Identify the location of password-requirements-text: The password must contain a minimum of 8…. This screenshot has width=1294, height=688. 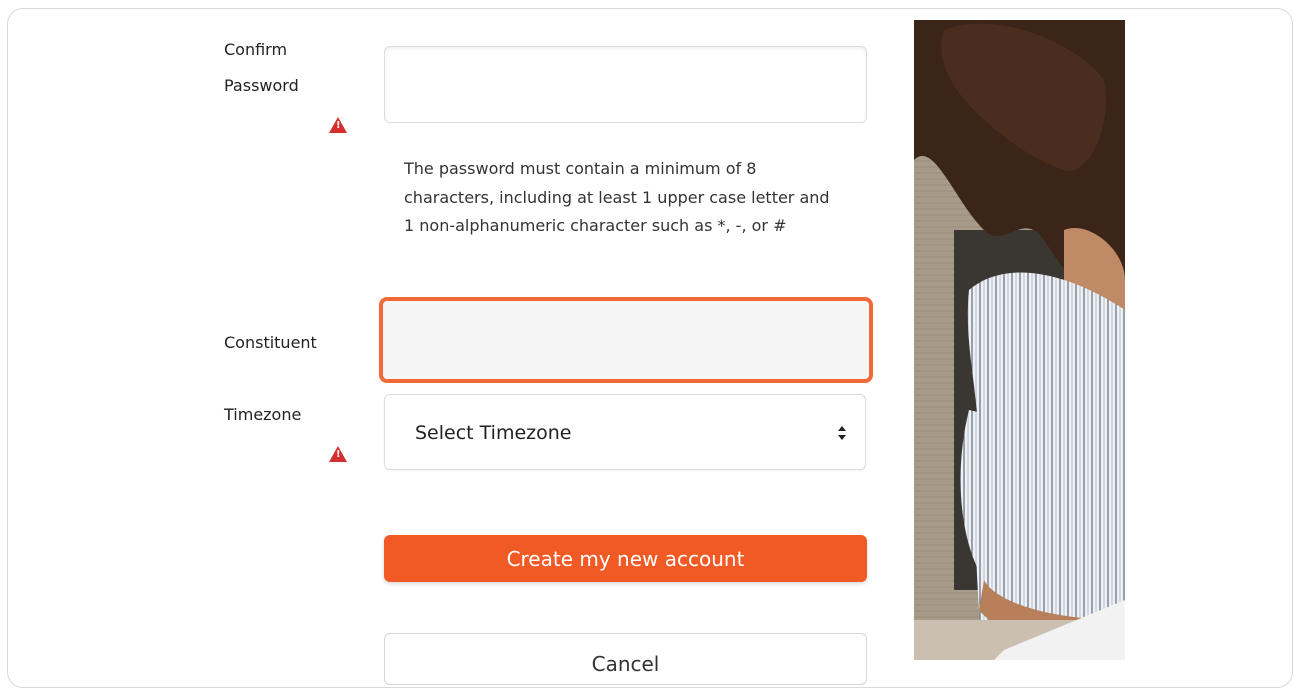
(617, 197).